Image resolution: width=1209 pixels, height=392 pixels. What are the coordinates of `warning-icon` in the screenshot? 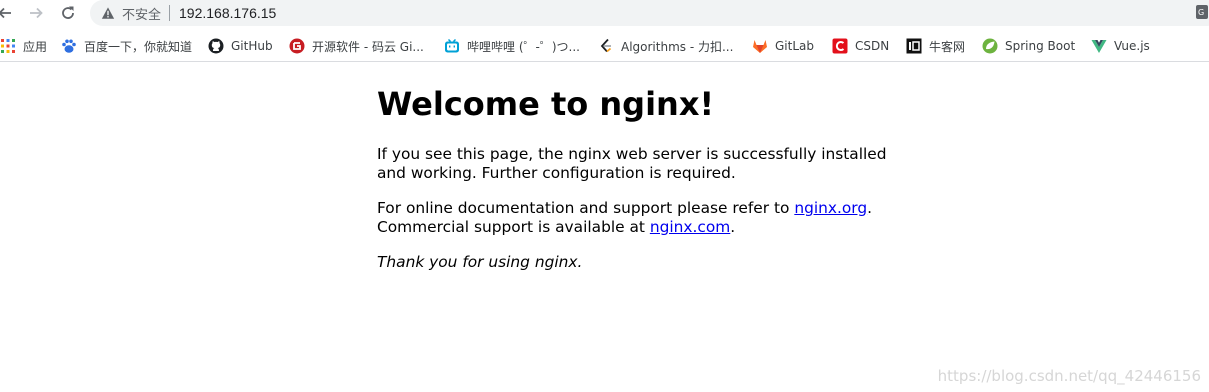 It's located at (108, 13).